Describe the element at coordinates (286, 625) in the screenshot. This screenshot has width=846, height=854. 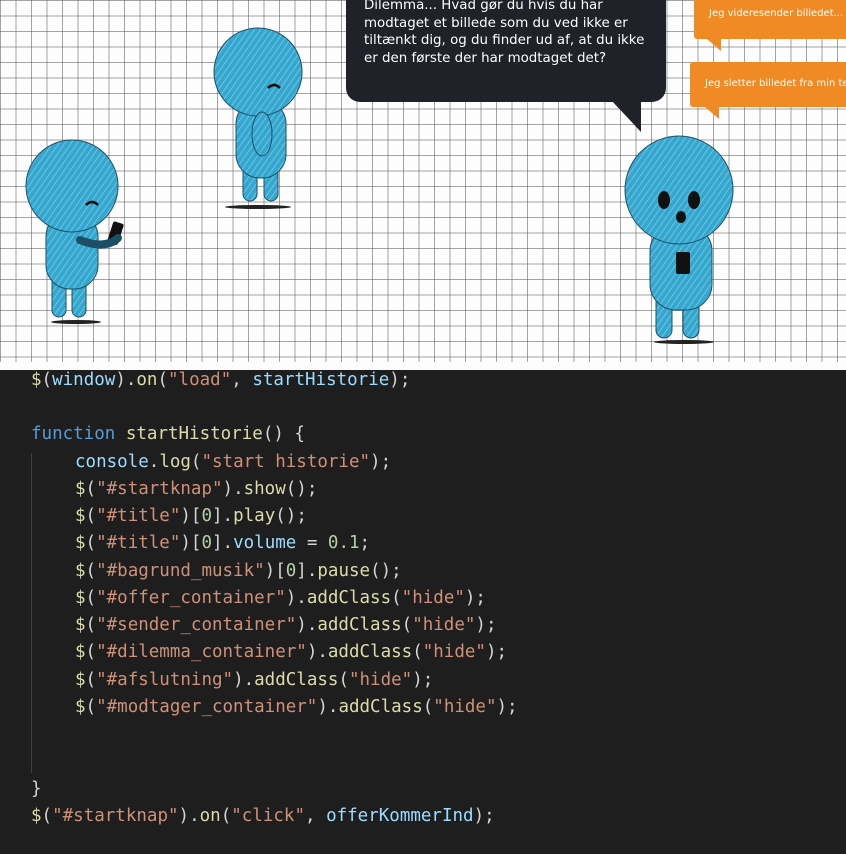
I see `code-line-9: $("#sender_container").addClass("hide");` at that location.